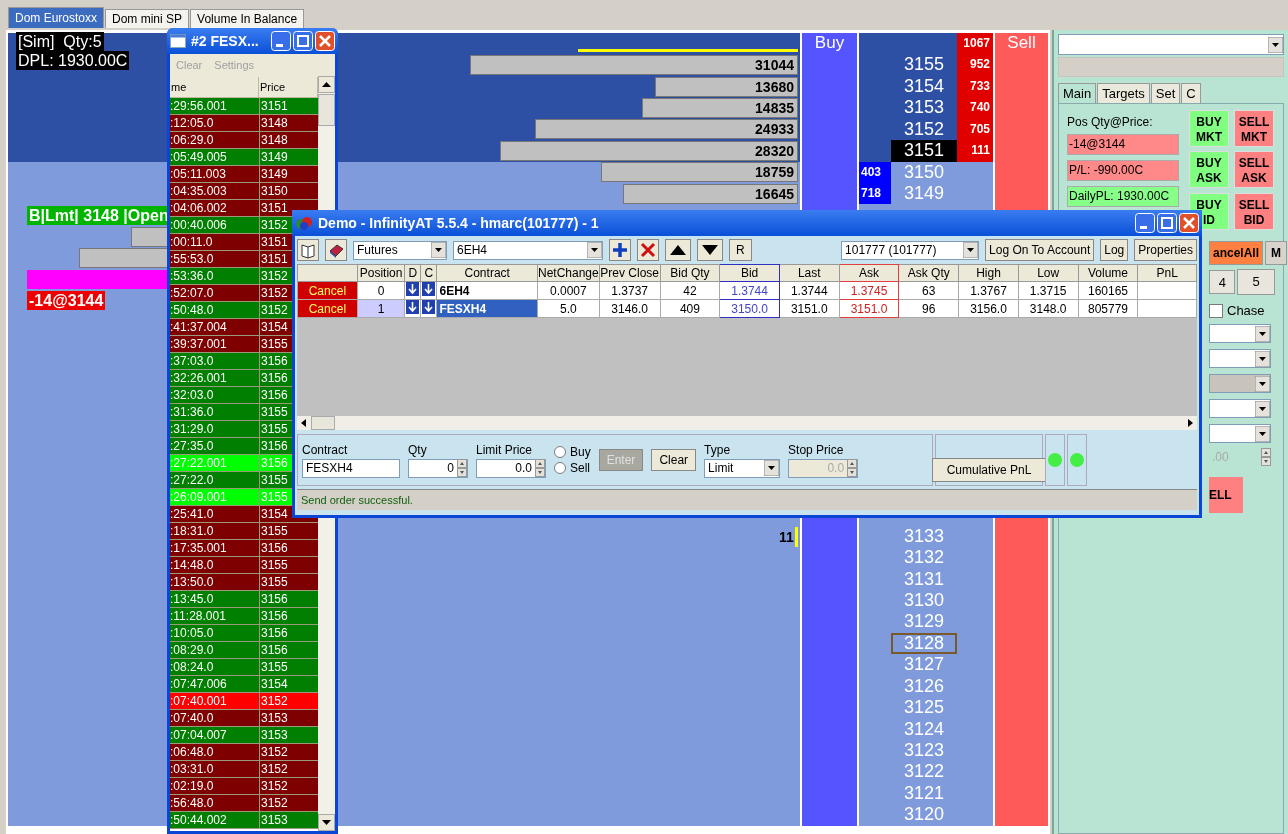 Image resolution: width=1288 pixels, height=834 pixels. I want to click on checkbox, so click(1216, 310).